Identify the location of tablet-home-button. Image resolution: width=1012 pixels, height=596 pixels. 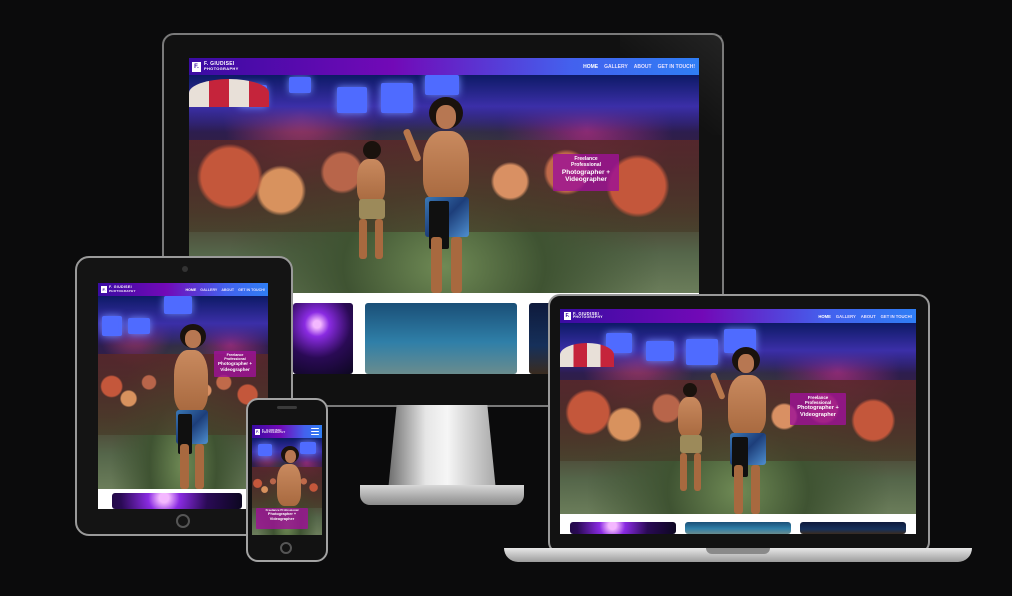
(183, 521).